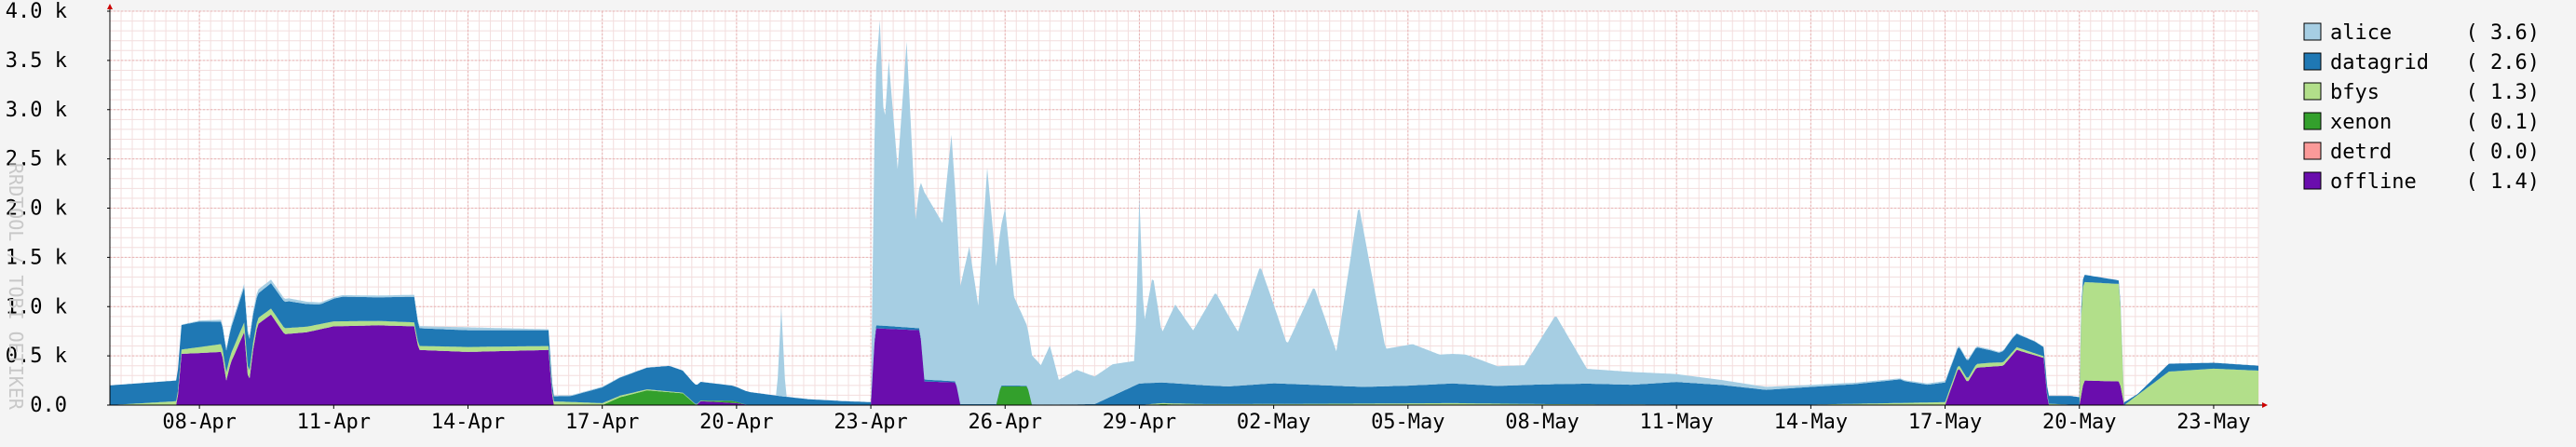 This screenshot has width=2576, height=447. What do you see at coordinates (2503, 33) in the screenshot?
I see `legend-value-alice: ( 3.6)` at bounding box center [2503, 33].